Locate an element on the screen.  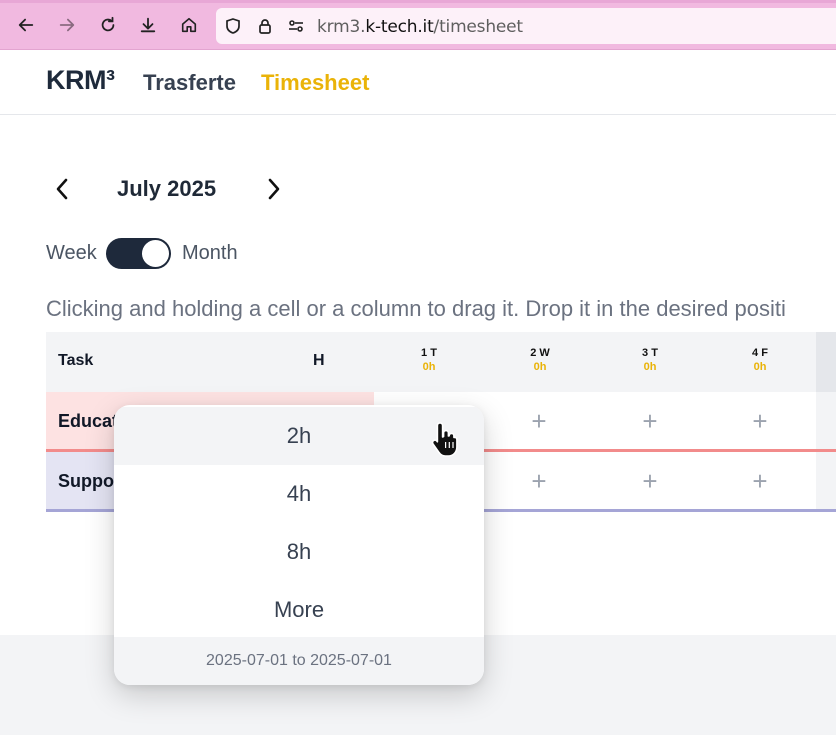
nav-link-timesheet: Timesheet is located at coordinates (315, 83).